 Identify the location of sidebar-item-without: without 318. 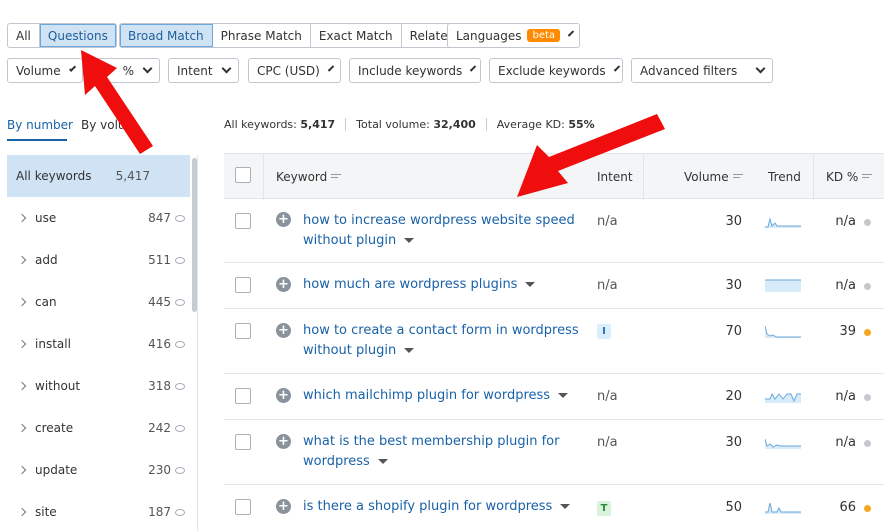
(98, 386).